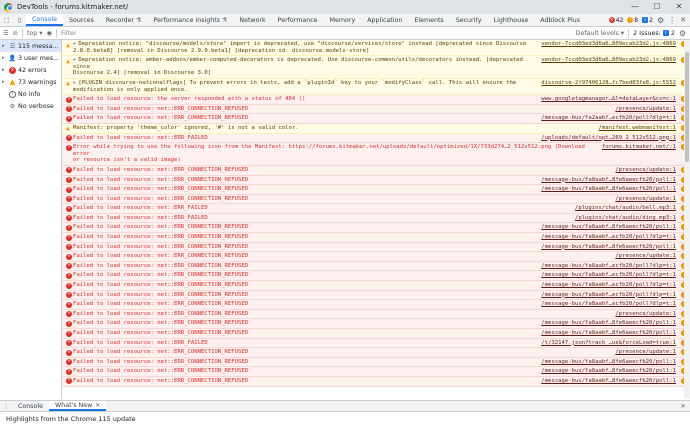 The image size is (690, 436). I want to click on message-source-link: forums.kitmaker.net/:1, so click(639, 154).